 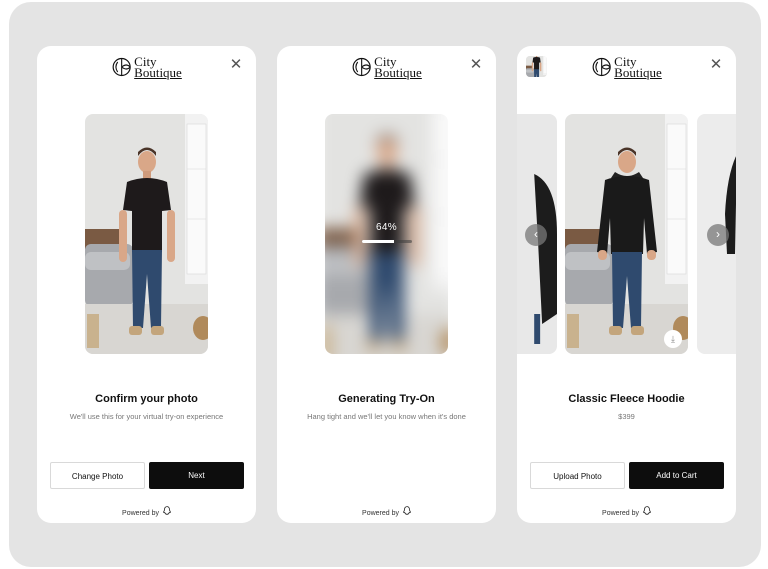 I want to click on product-title: Classic Fleece Hoodie, so click(x=626, y=399).